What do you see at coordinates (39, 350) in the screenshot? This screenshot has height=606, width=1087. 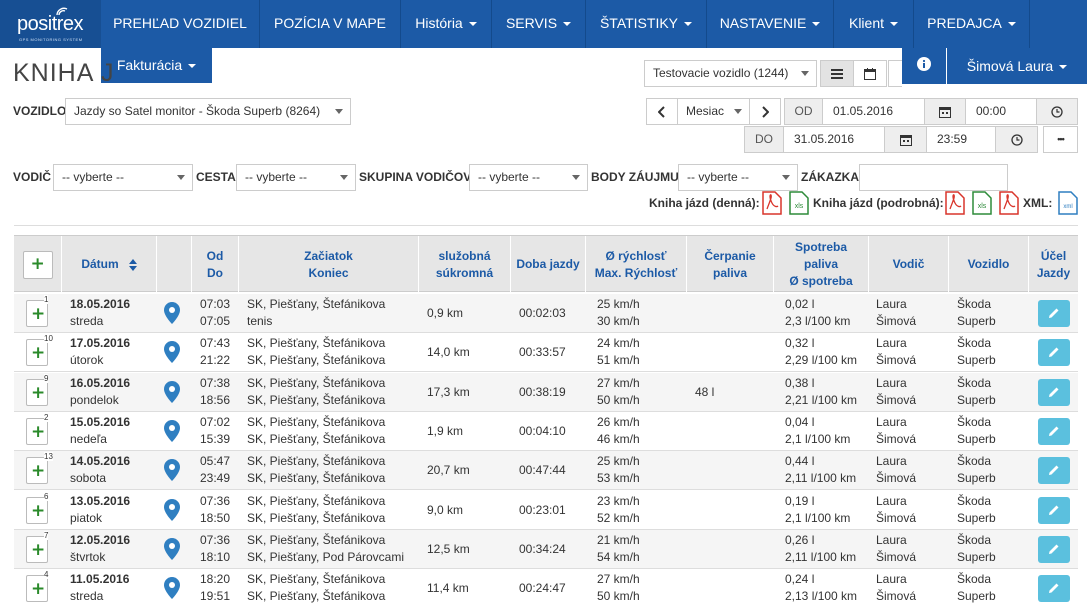 I see `expand-row-button: +10` at bounding box center [39, 350].